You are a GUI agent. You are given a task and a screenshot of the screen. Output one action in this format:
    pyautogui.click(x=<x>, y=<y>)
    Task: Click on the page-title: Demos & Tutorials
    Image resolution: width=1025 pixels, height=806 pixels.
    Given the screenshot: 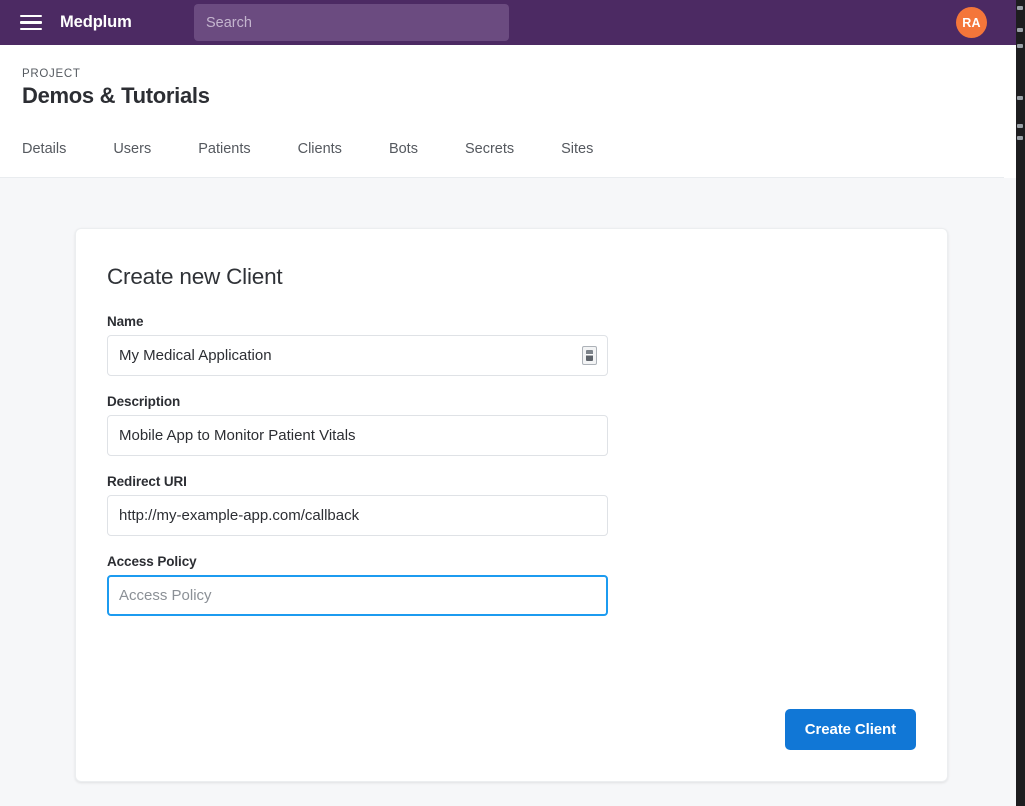 What is the action you would take?
    pyautogui.click(x=116, y=95)
    